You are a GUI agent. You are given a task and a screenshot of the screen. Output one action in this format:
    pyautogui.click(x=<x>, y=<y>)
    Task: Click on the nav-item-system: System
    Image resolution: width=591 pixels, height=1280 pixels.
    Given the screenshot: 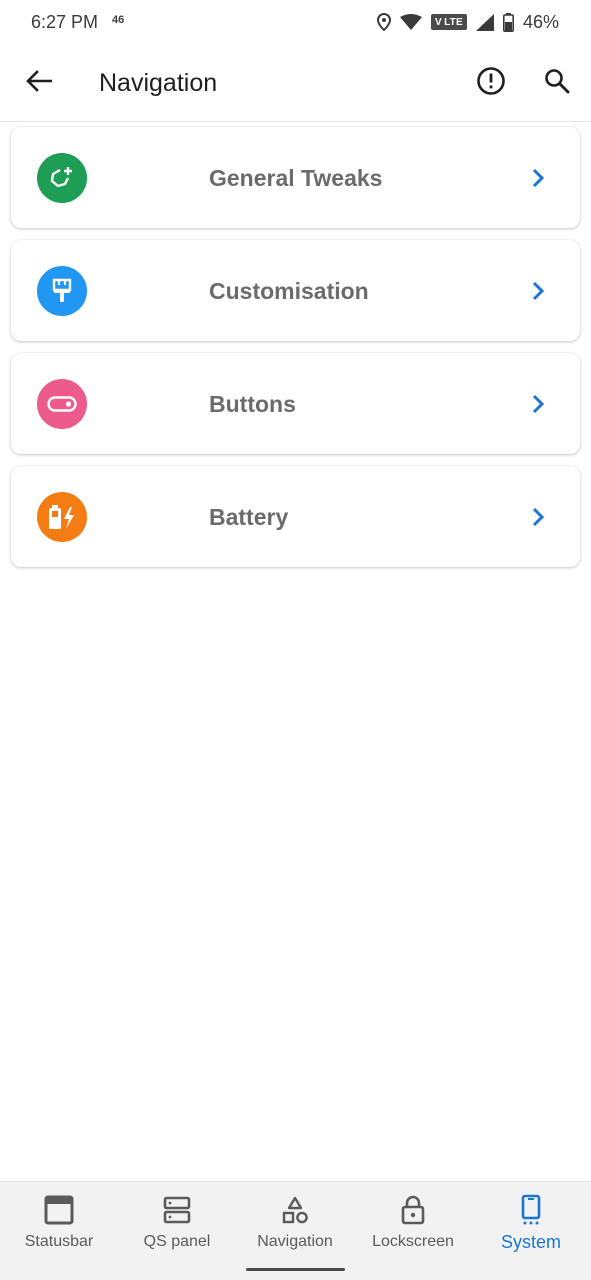 What is the action you would take?
    pyautogui.click(x=531, y=1222)
    